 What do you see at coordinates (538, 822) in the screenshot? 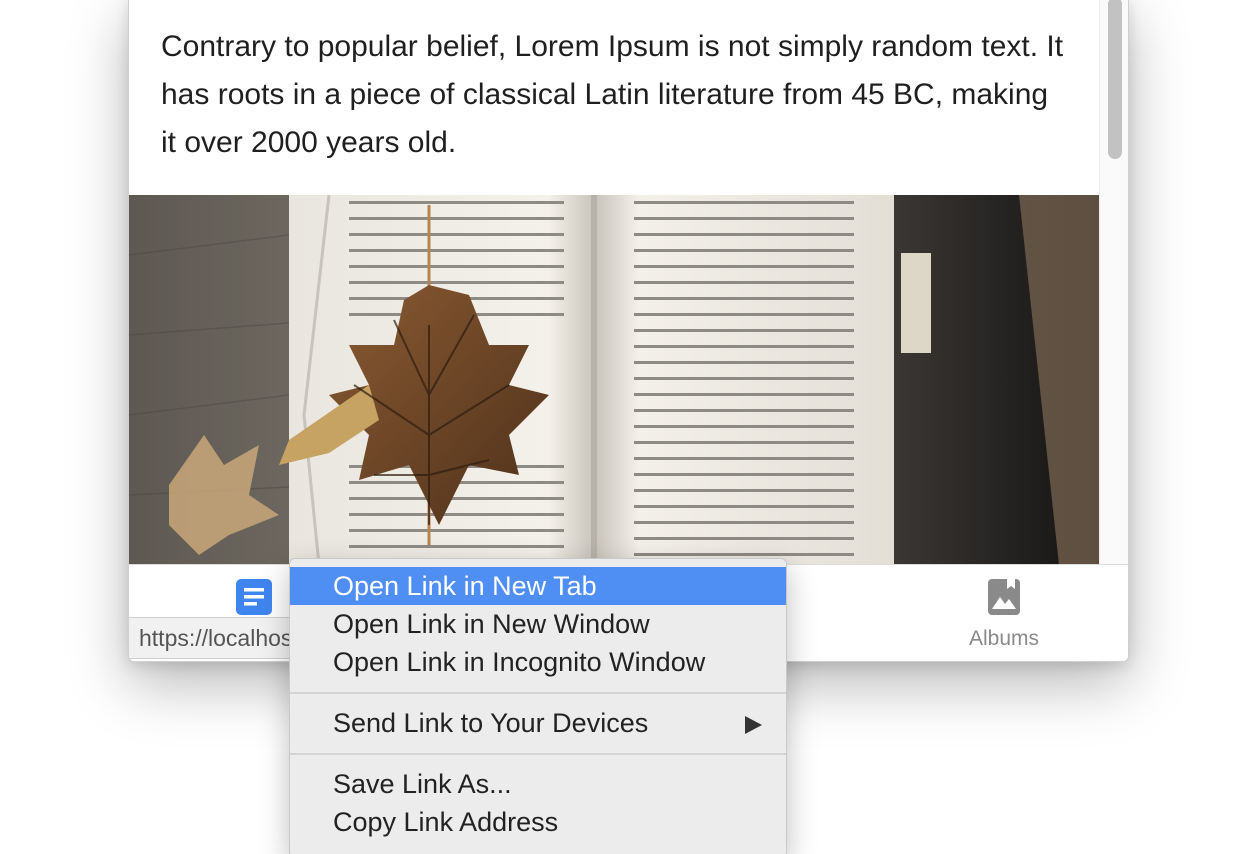
I see `menu-item-copy-link-address: Copy Link Address` at bounding box center [538, 822].